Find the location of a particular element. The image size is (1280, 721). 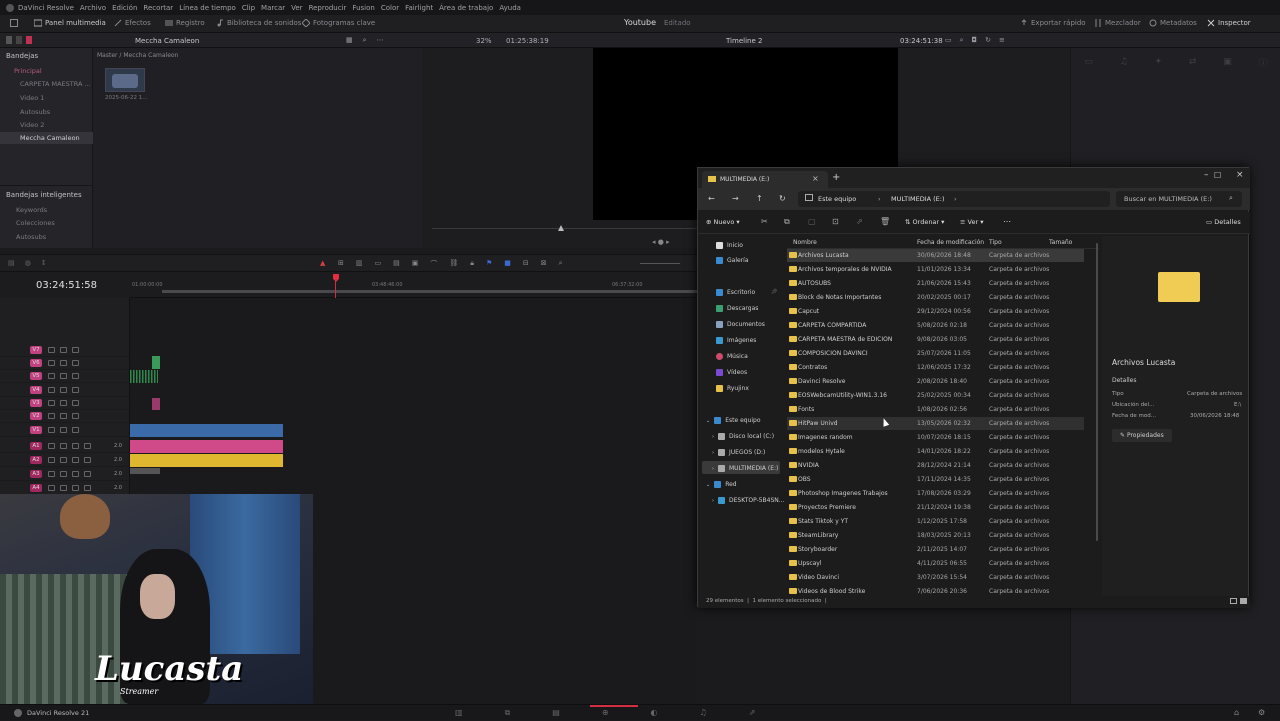

column-type: Tipo is located at coordinates (995, 242).